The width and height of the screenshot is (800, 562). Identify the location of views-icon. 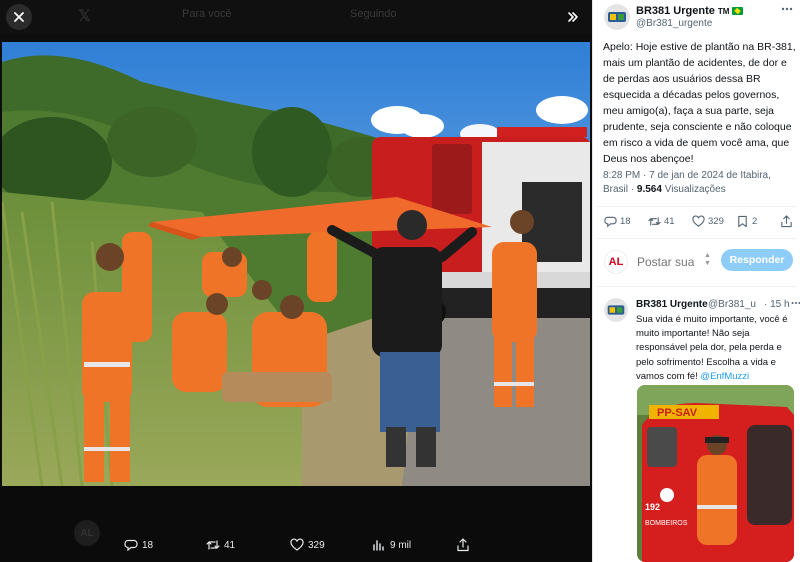
(378, 545).